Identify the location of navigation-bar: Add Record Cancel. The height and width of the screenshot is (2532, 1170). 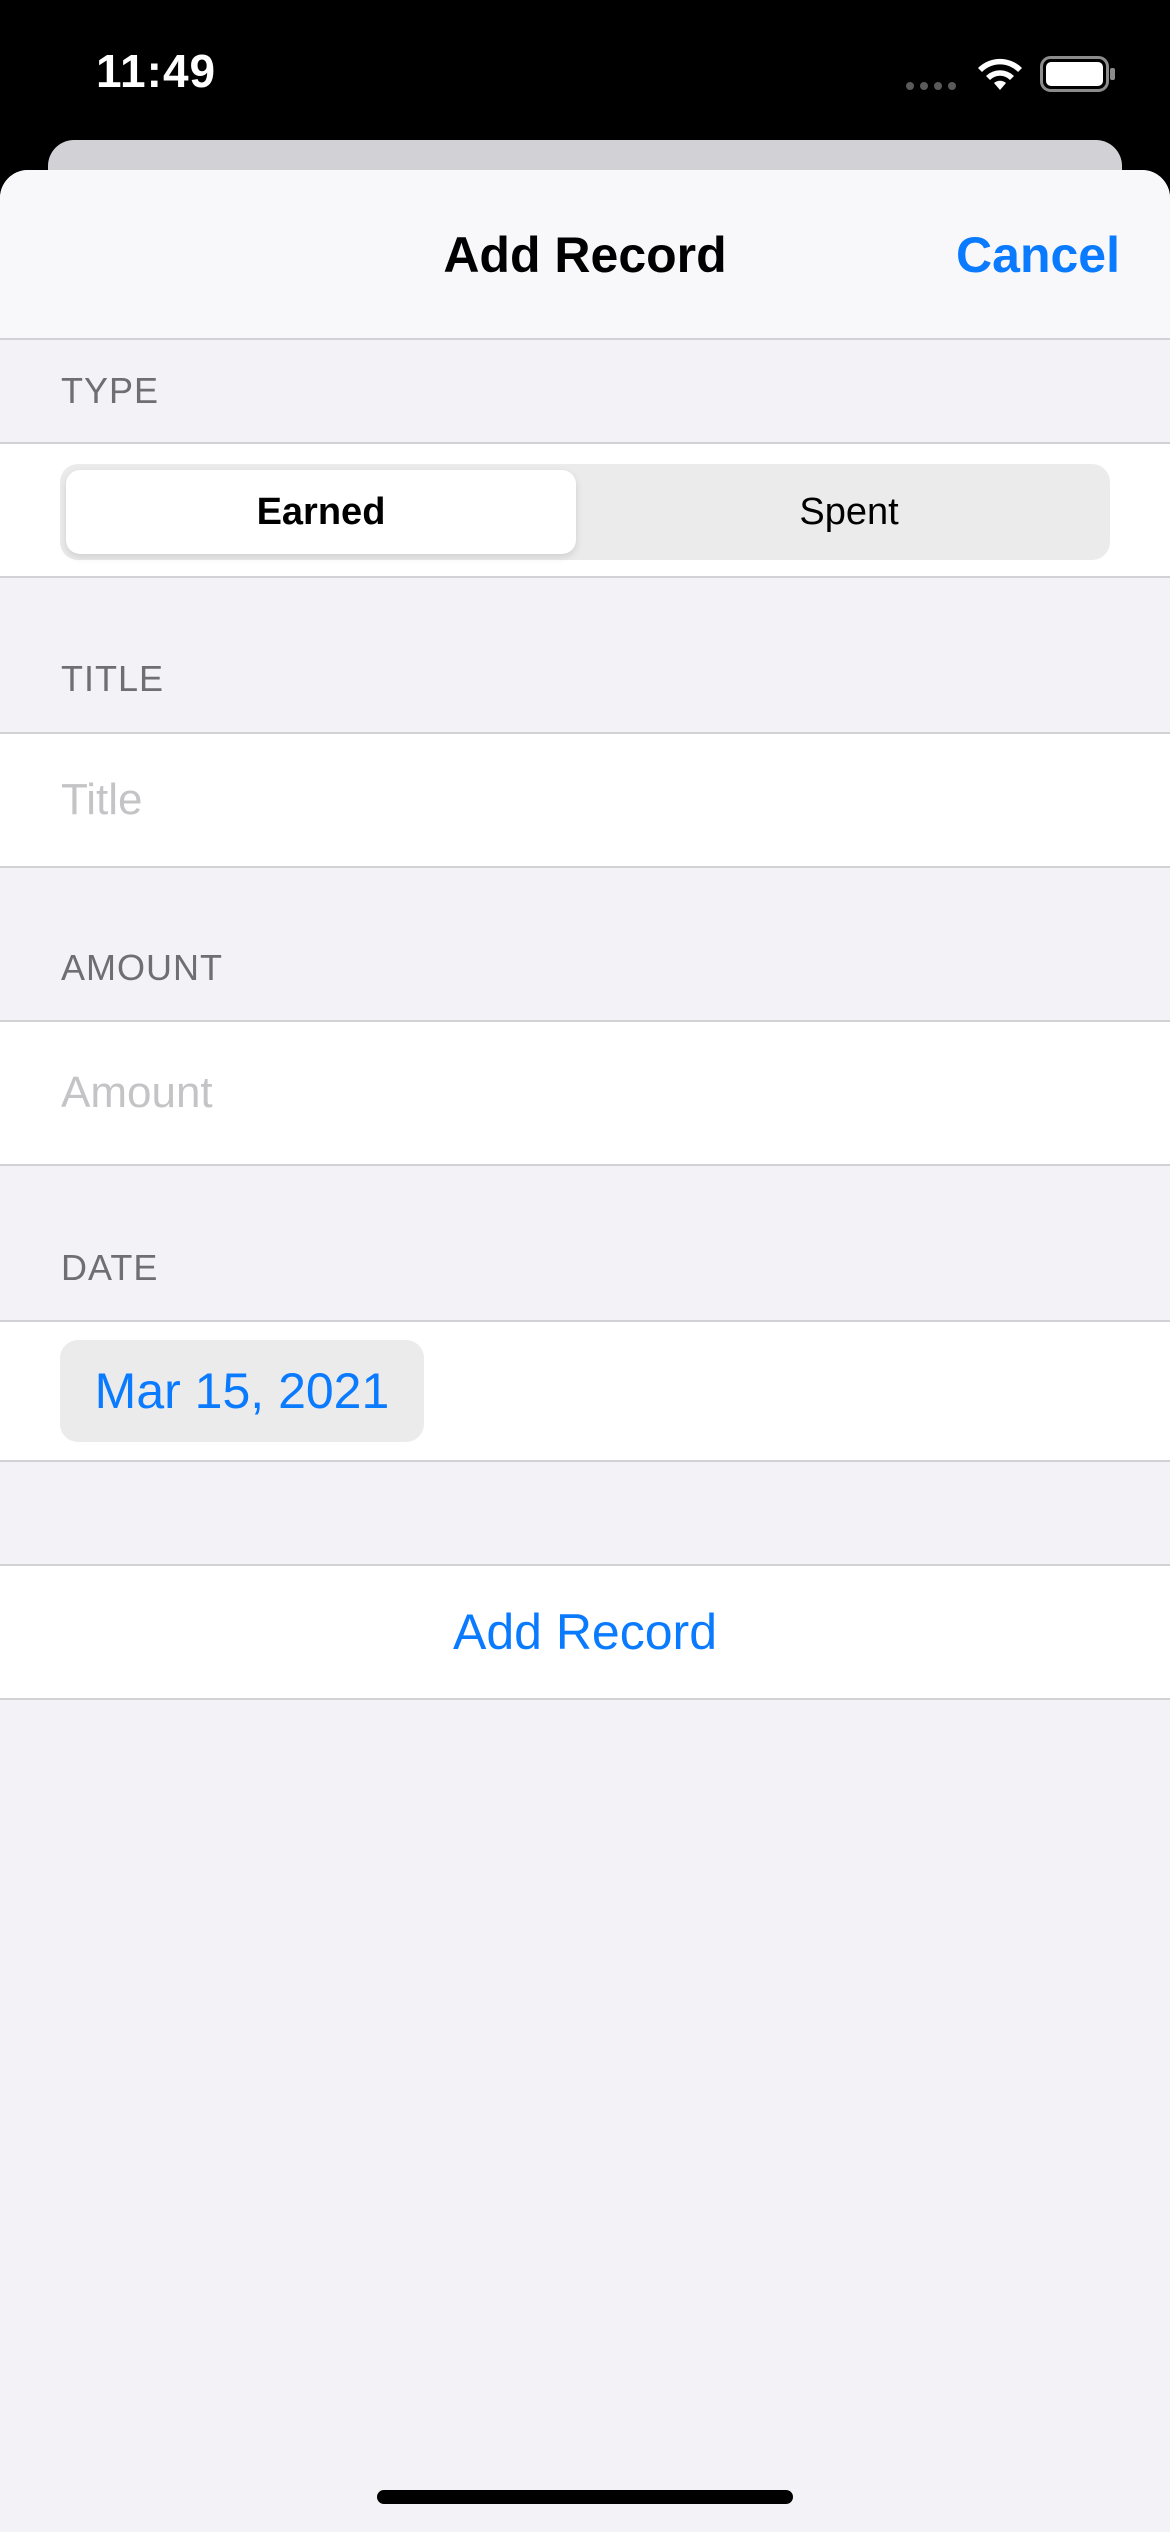
(585, 255).